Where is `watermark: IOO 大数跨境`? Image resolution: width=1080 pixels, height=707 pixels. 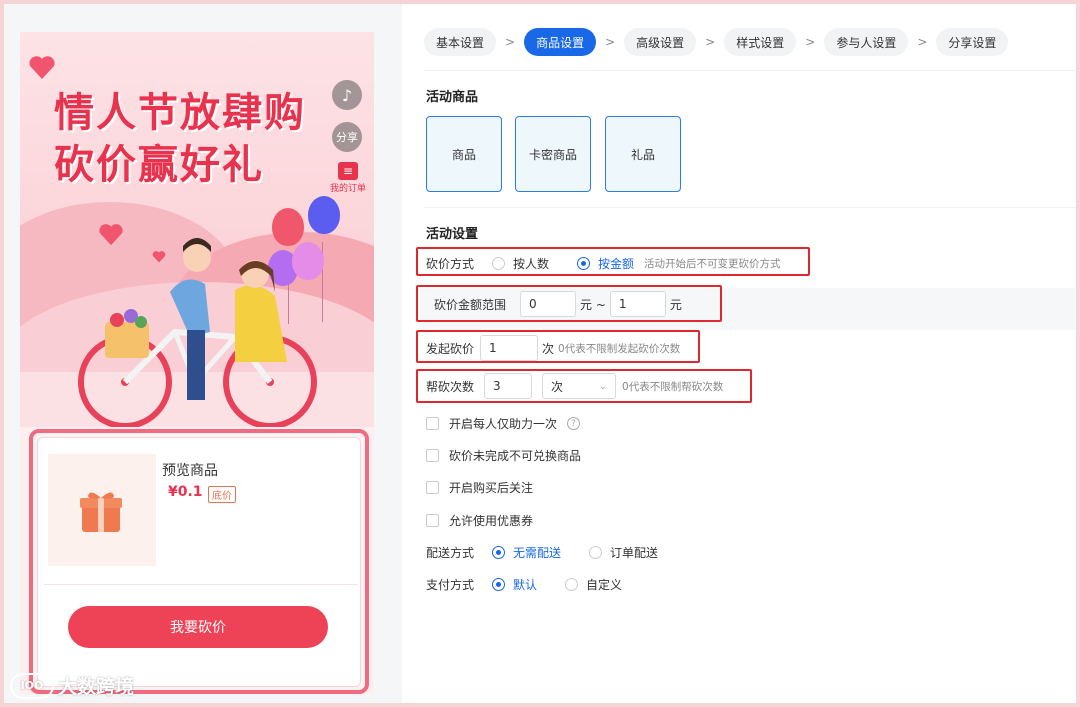
watermark: IOO 大数跨境 is located at coordinates (72, 685).